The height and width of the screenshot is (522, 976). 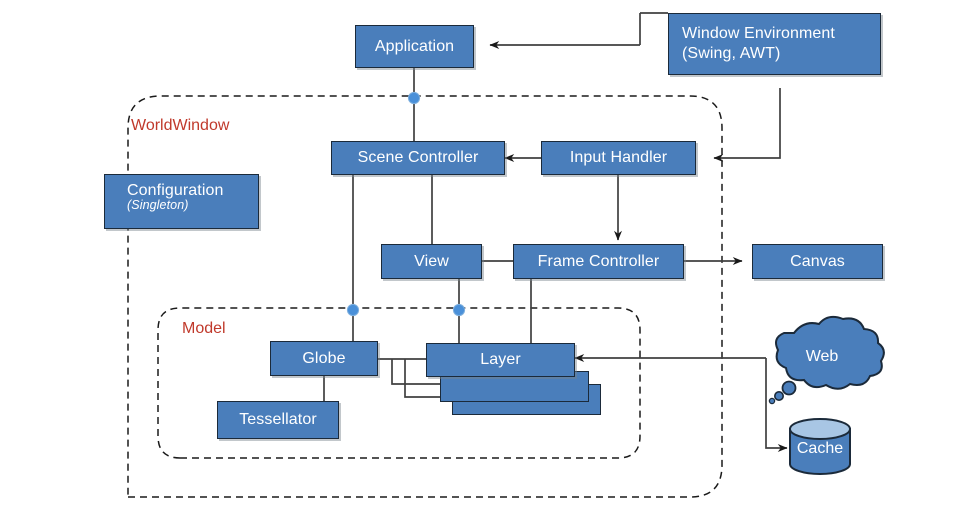 I want to click on node-globe: Globe, so click(x=324, y=358).